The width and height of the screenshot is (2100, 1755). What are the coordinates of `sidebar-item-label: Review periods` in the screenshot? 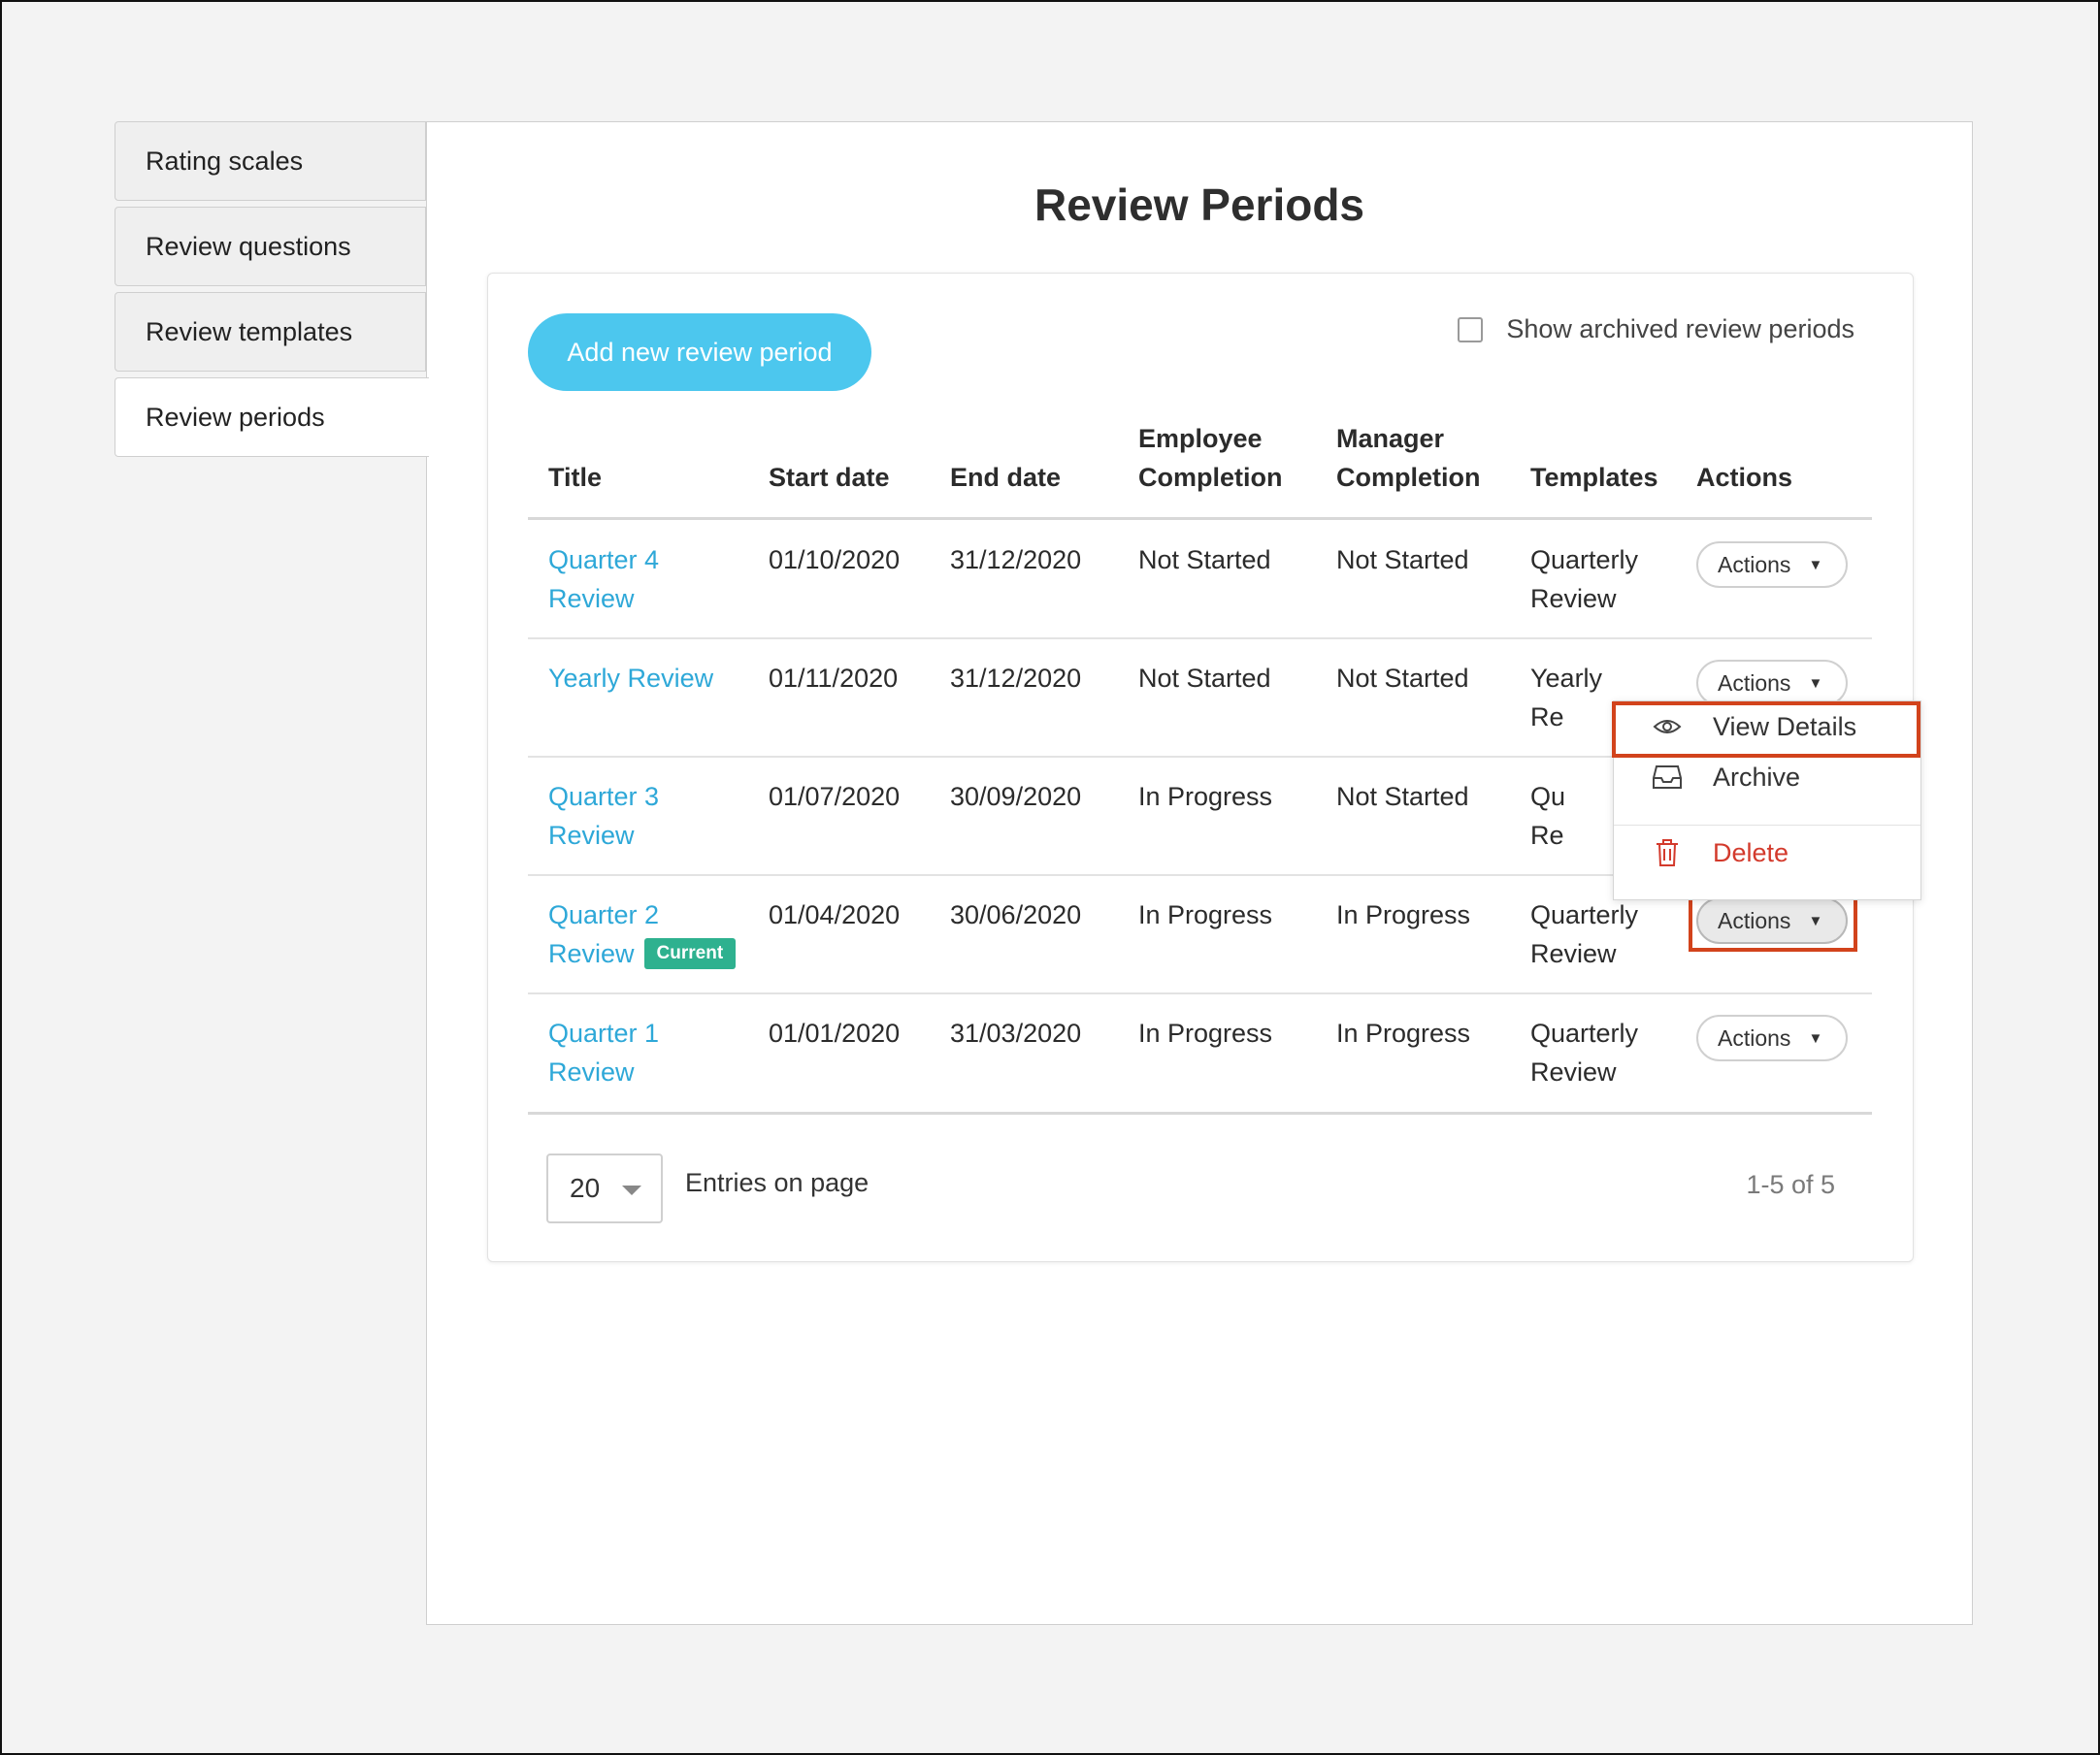 It's located at (236, 417).